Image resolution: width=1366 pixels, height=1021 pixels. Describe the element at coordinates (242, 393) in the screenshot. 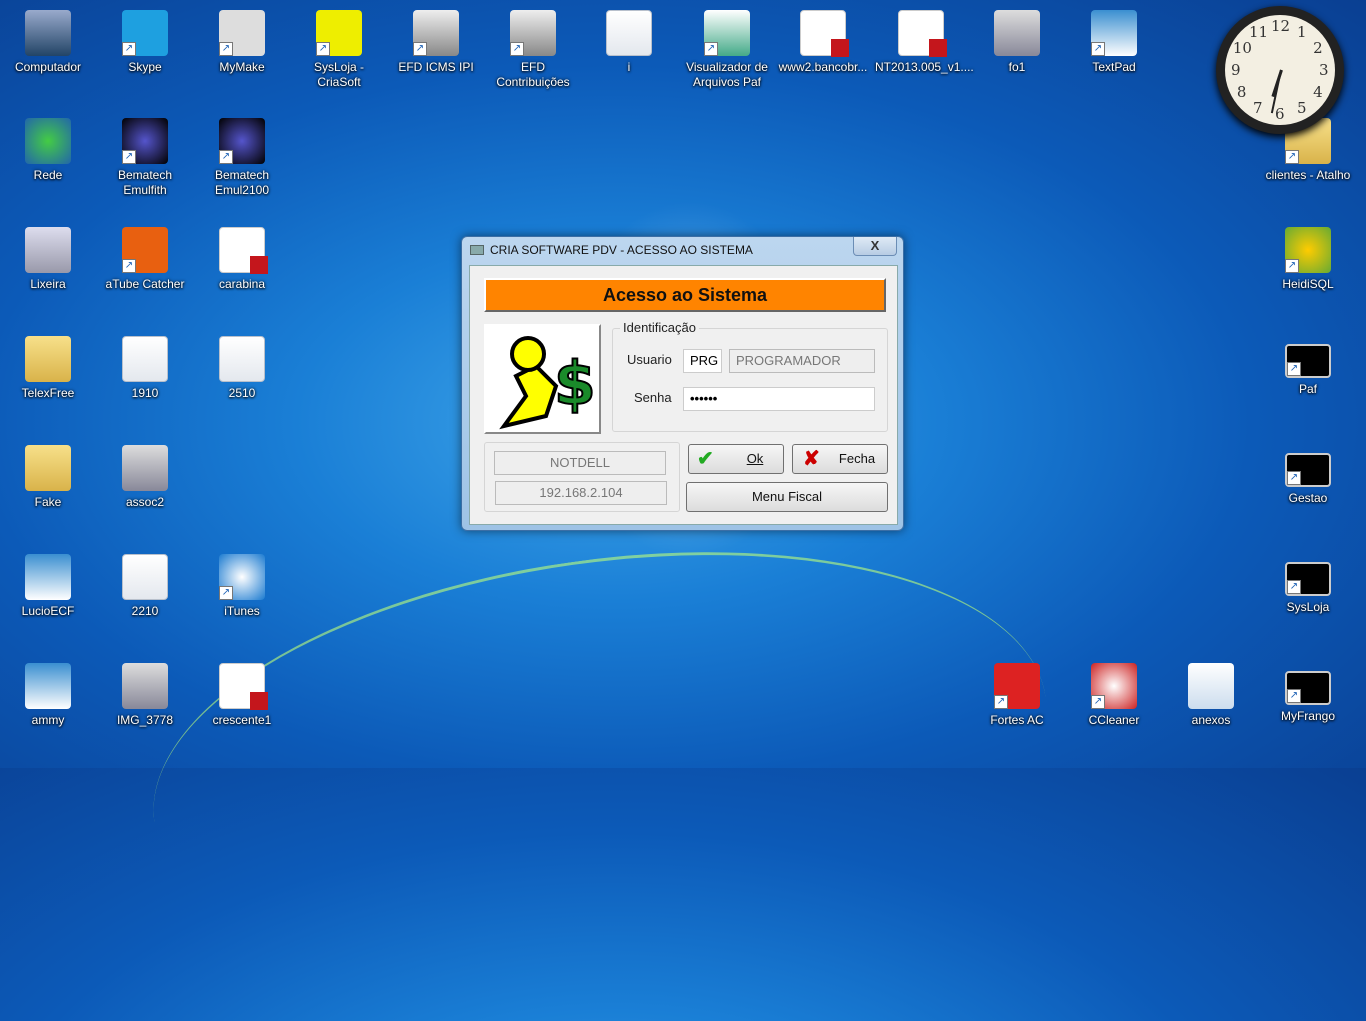

I see `icon-label: 2510` at that location.